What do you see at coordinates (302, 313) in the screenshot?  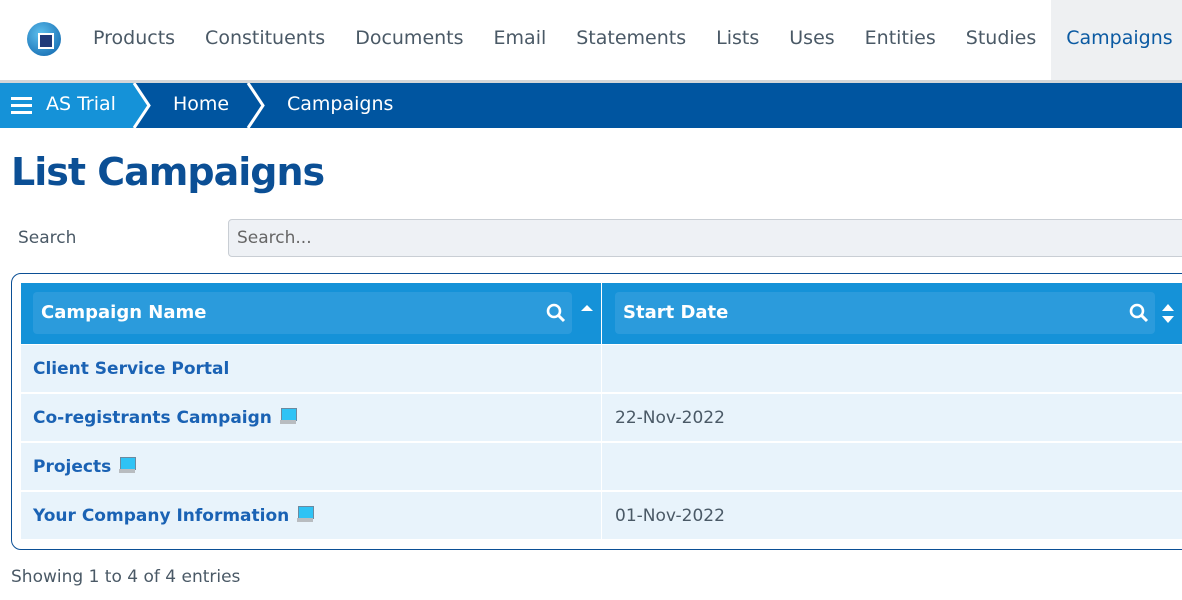 I see `column-campaign-name: Campaign Name` at bounding box center [302, 313].